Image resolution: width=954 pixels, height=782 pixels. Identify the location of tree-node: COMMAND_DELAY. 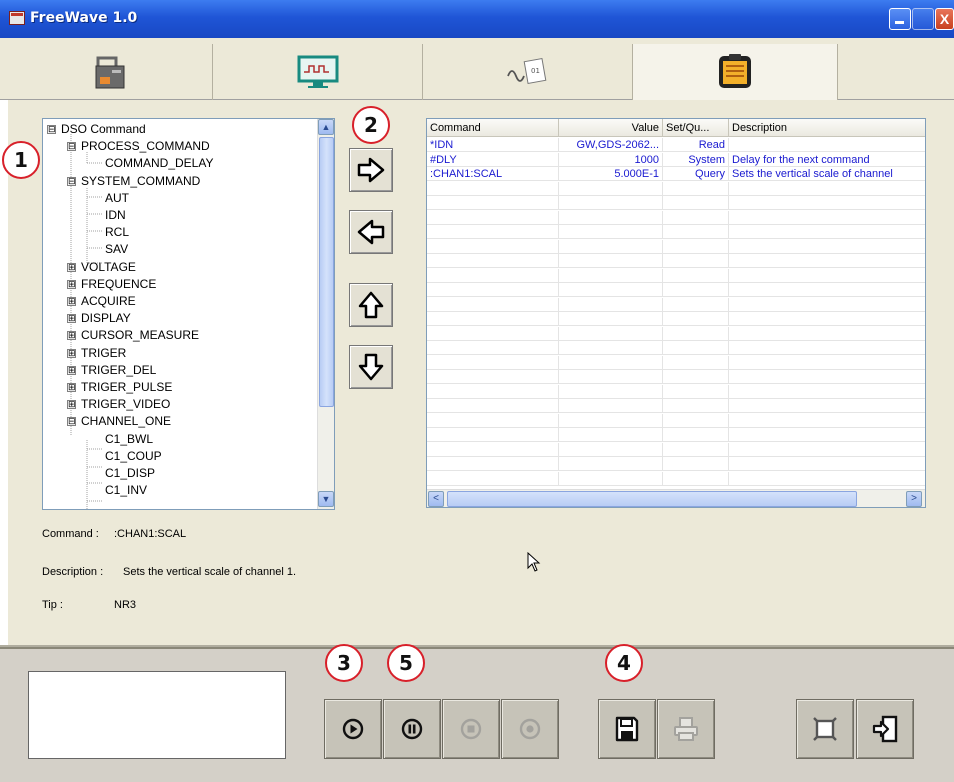
(159, 163).